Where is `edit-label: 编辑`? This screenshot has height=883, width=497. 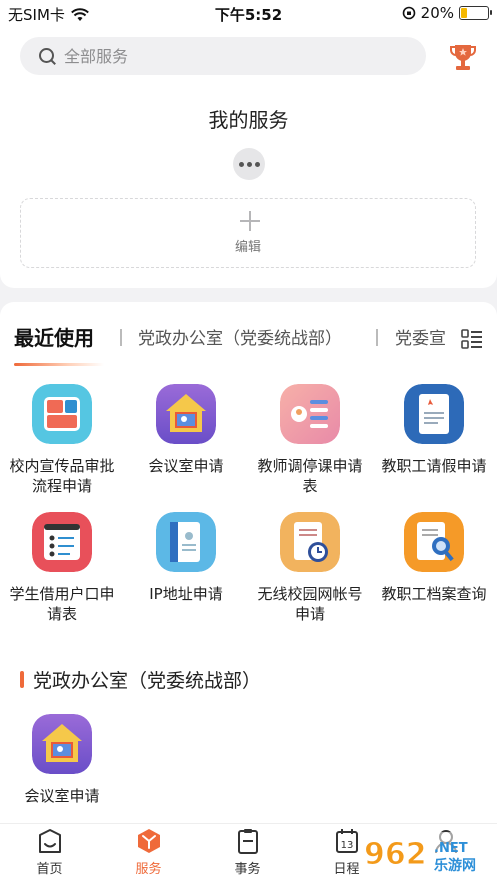
edit-label: 编辑 is located at coordinates (247, 247).